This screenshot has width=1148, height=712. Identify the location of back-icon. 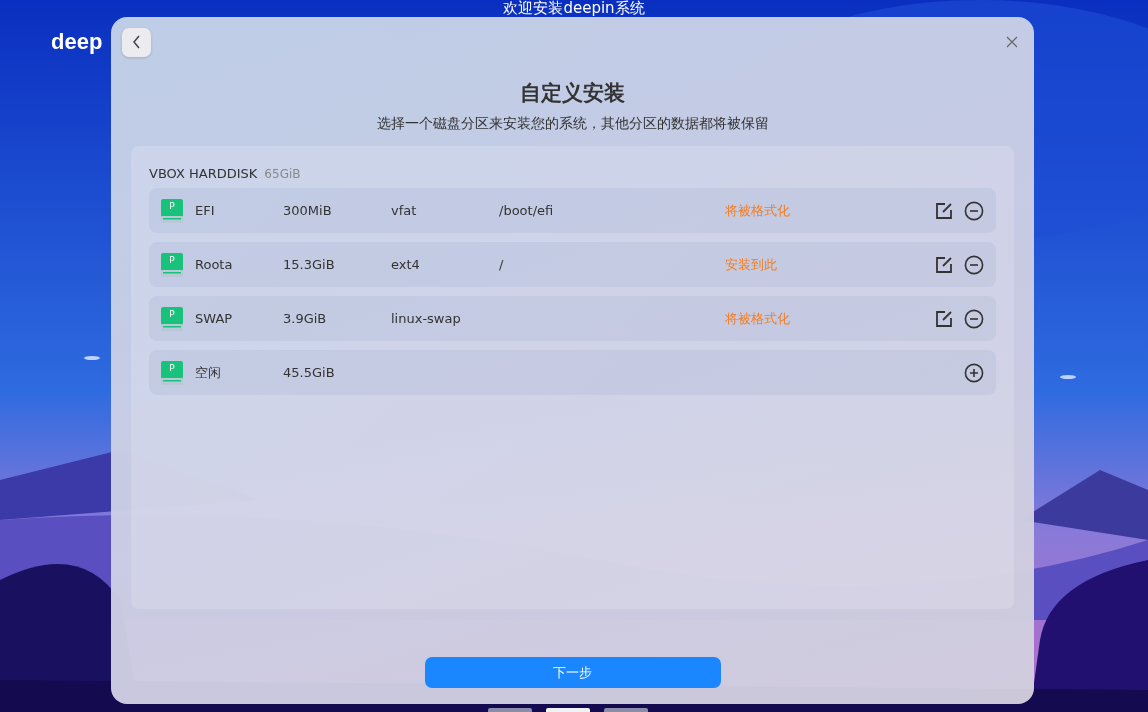
(136, 42).